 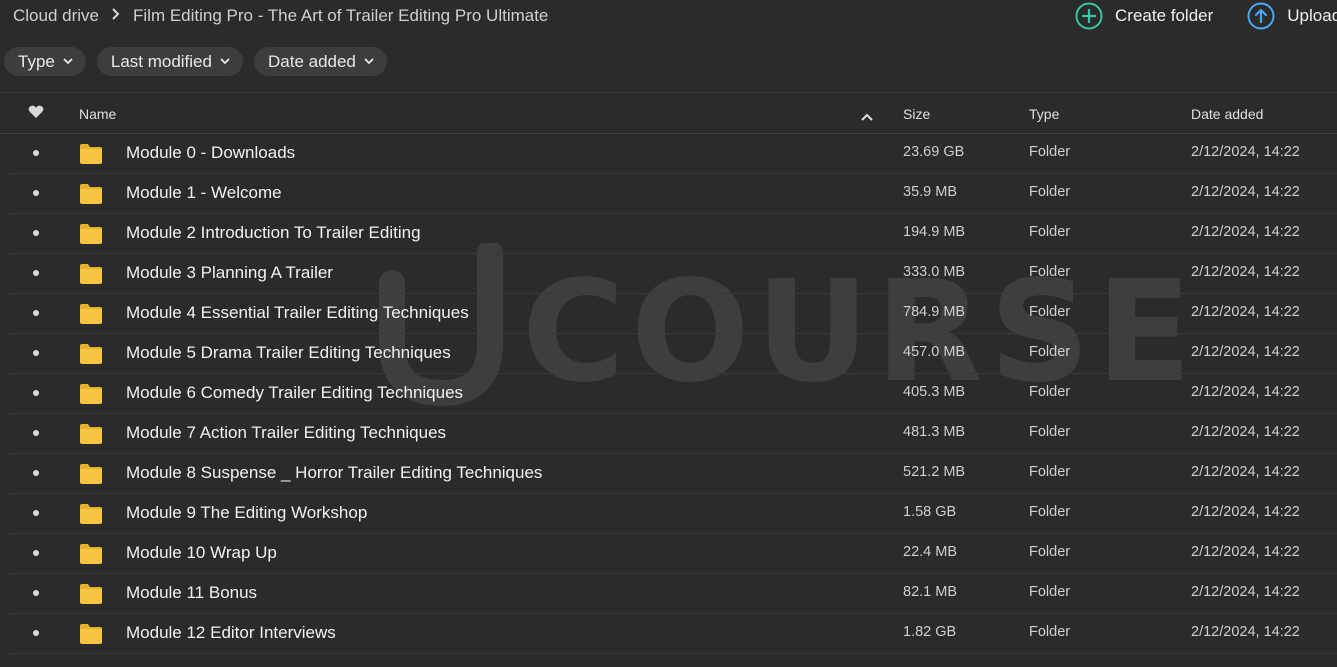 What do you see at coordinates (1044, 114) in the screenshot?
I see `column-header-type: Type` at bounding box center [1044, 114].